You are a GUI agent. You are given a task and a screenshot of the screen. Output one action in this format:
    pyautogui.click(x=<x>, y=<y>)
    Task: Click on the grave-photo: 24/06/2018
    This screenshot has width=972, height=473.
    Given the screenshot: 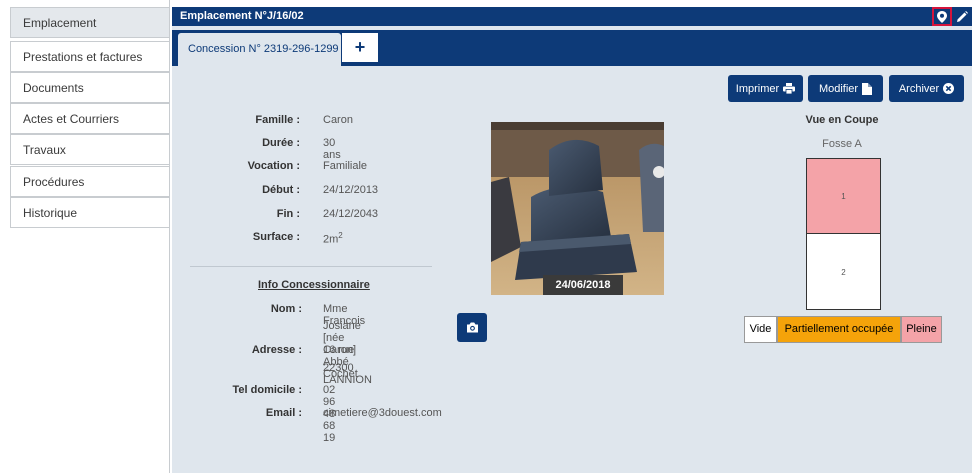 What is the action you would take?
    pyautogui.click(x=577, y=208)
    